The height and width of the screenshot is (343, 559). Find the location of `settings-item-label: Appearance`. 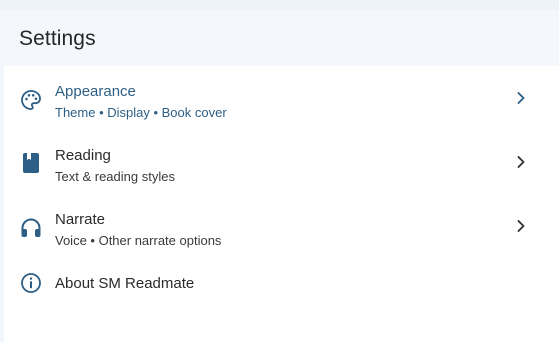

settings-item-label: Appearance is located at coordinates (95, 91).